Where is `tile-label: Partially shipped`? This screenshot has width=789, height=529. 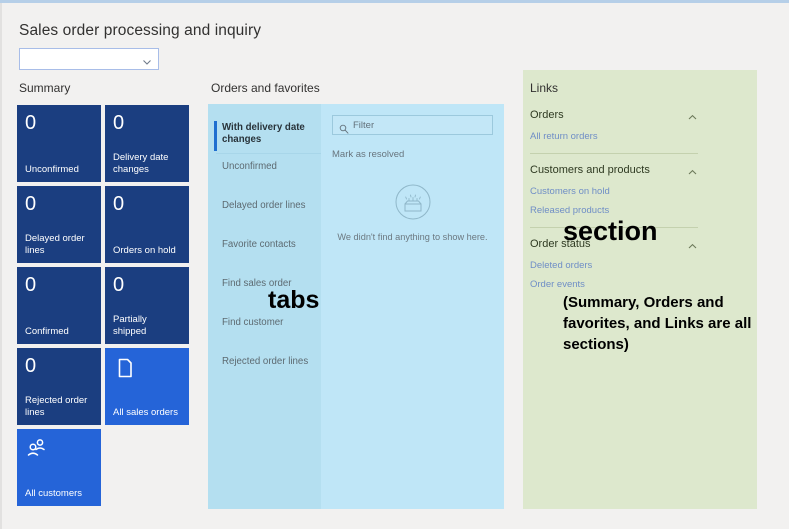 tile-label: Partially shipped is located at coordinates (130, 325).